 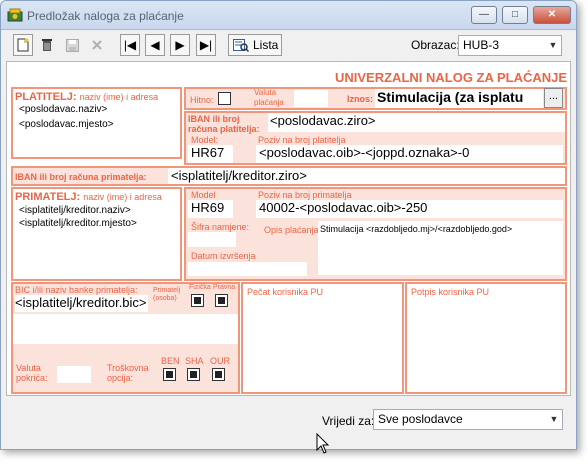 What do you see at coordinates (224, 124) in the screenshot?
I see `iban-platitelja-label: IBAN ili broj računa platitelja:` at bounding box center [224, 124].